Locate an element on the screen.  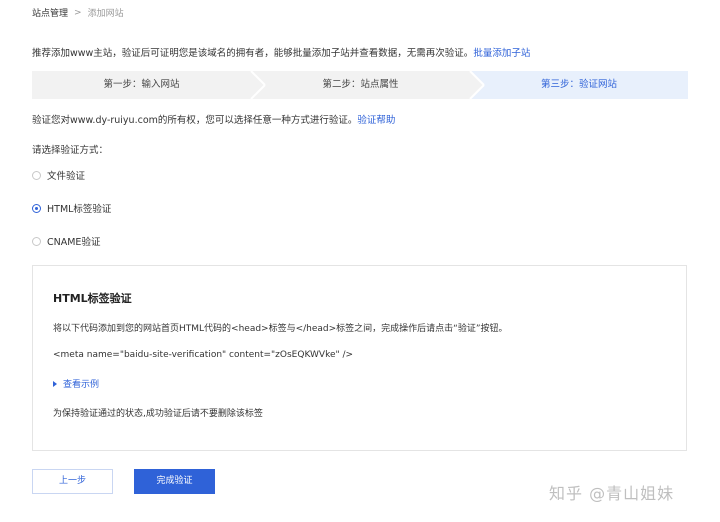
radio-html-tag-verification: HTML标签验证 is located at coordinates (71, 208).